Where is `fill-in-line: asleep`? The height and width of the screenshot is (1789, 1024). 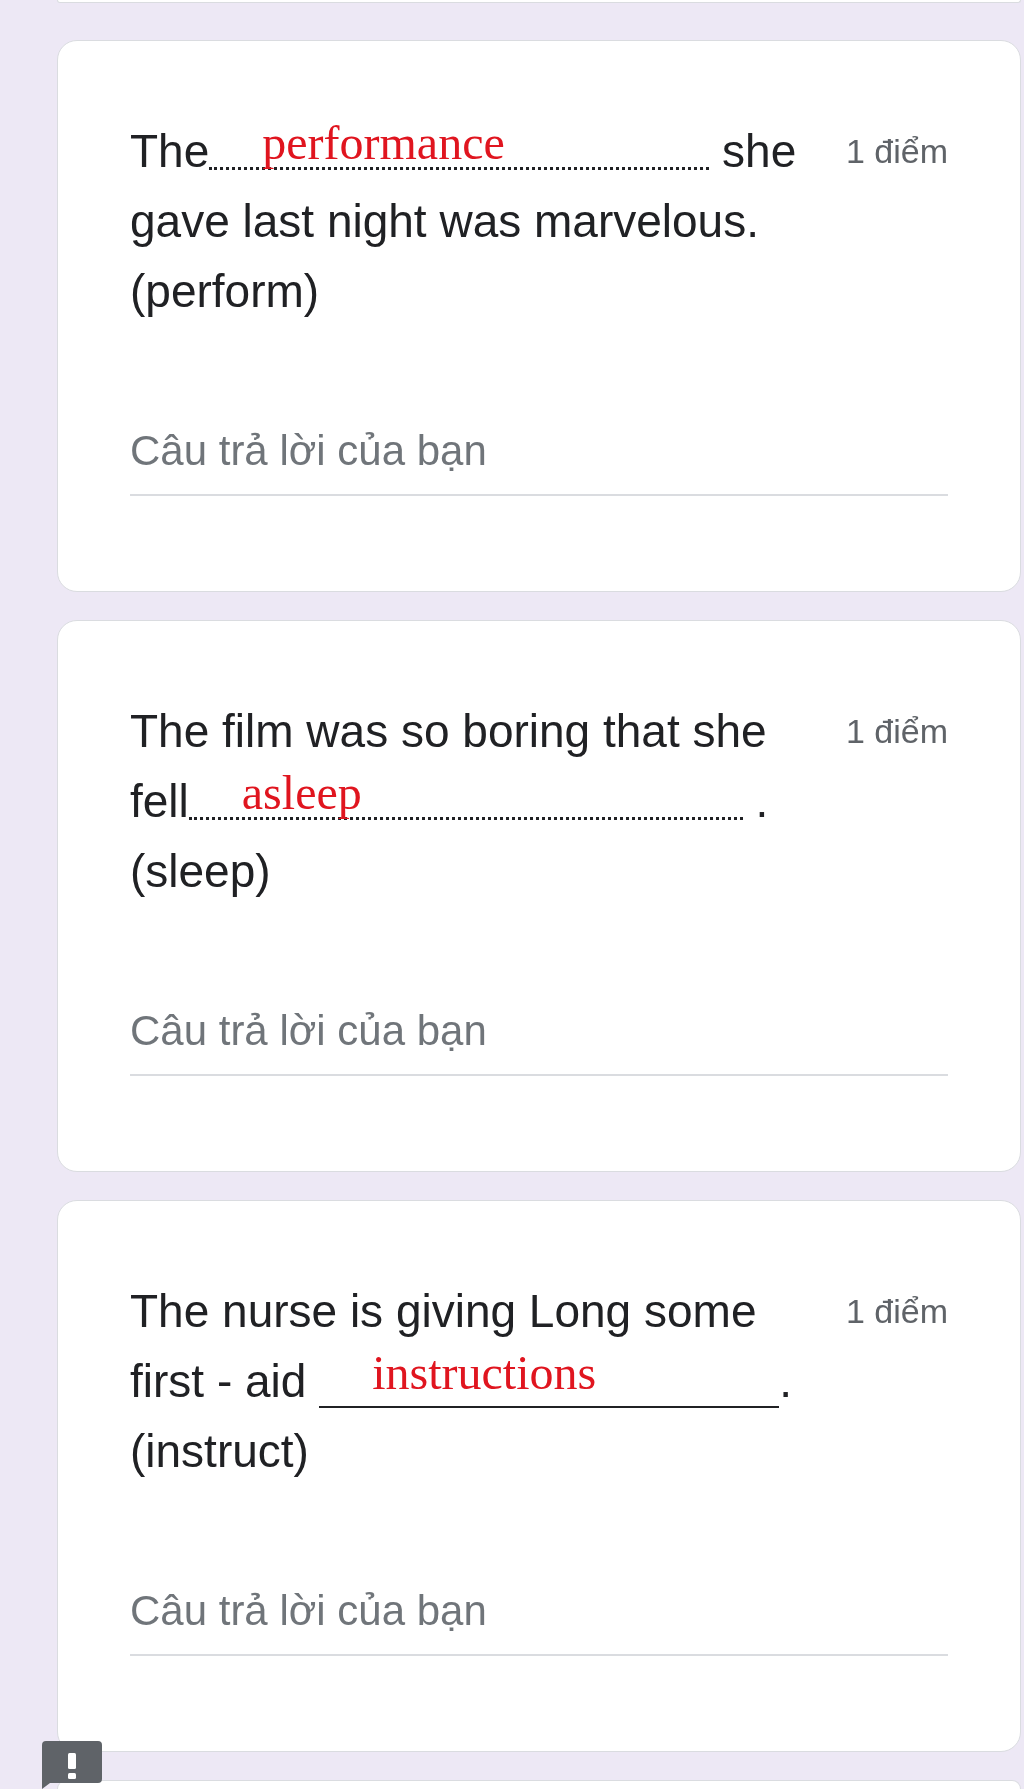 fill-in-line: asleep is located at coordinates (465, 794).